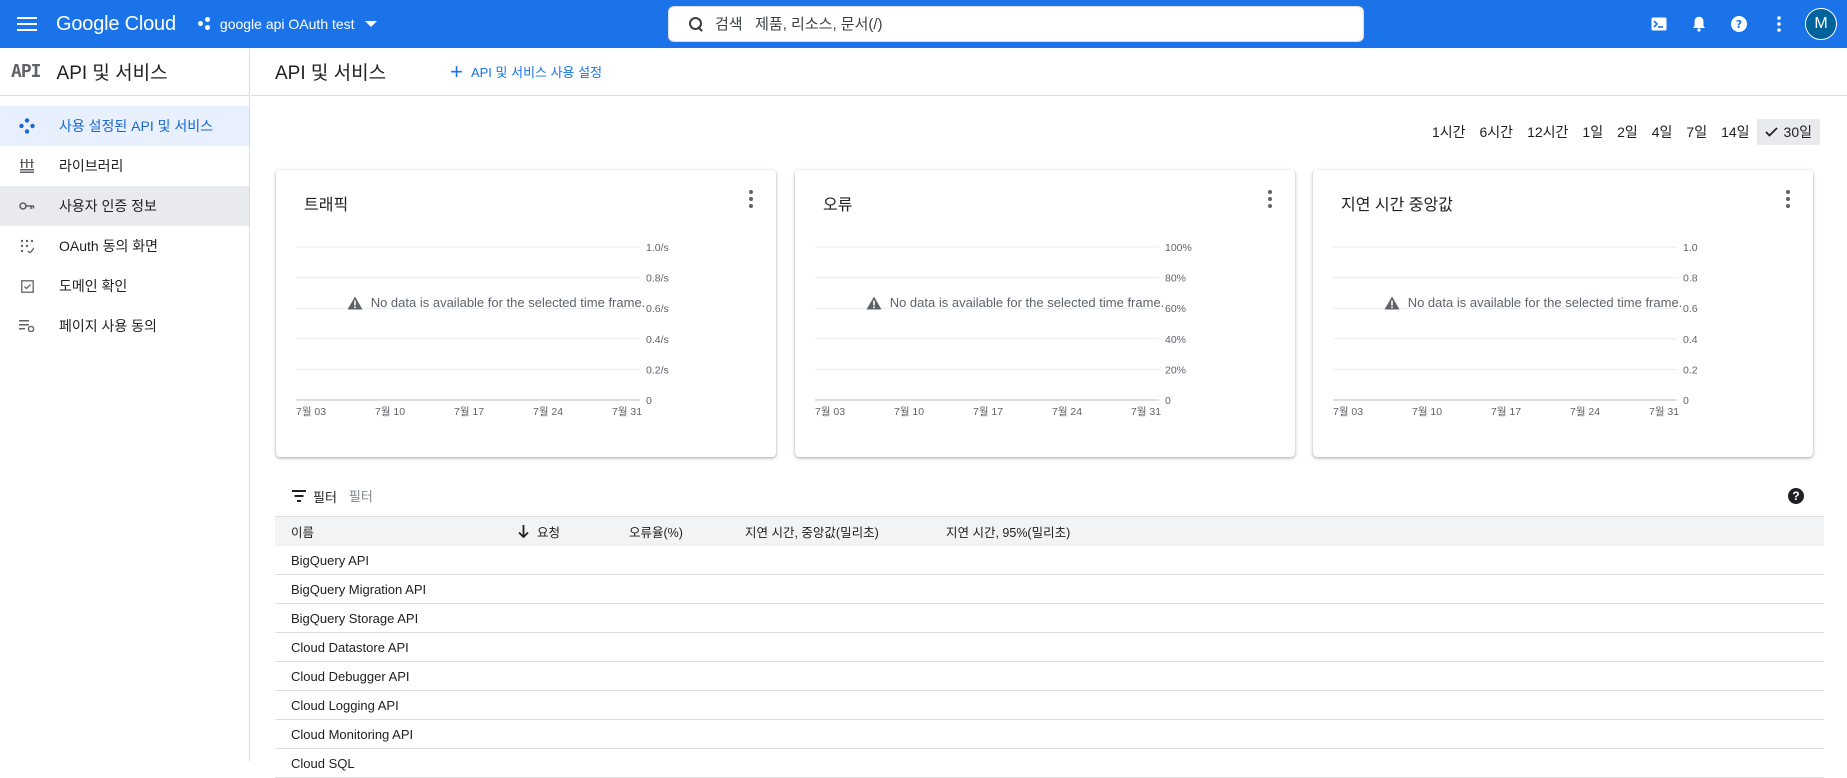  I want to click on y-tick-label: 80%, so click(1175, 279).